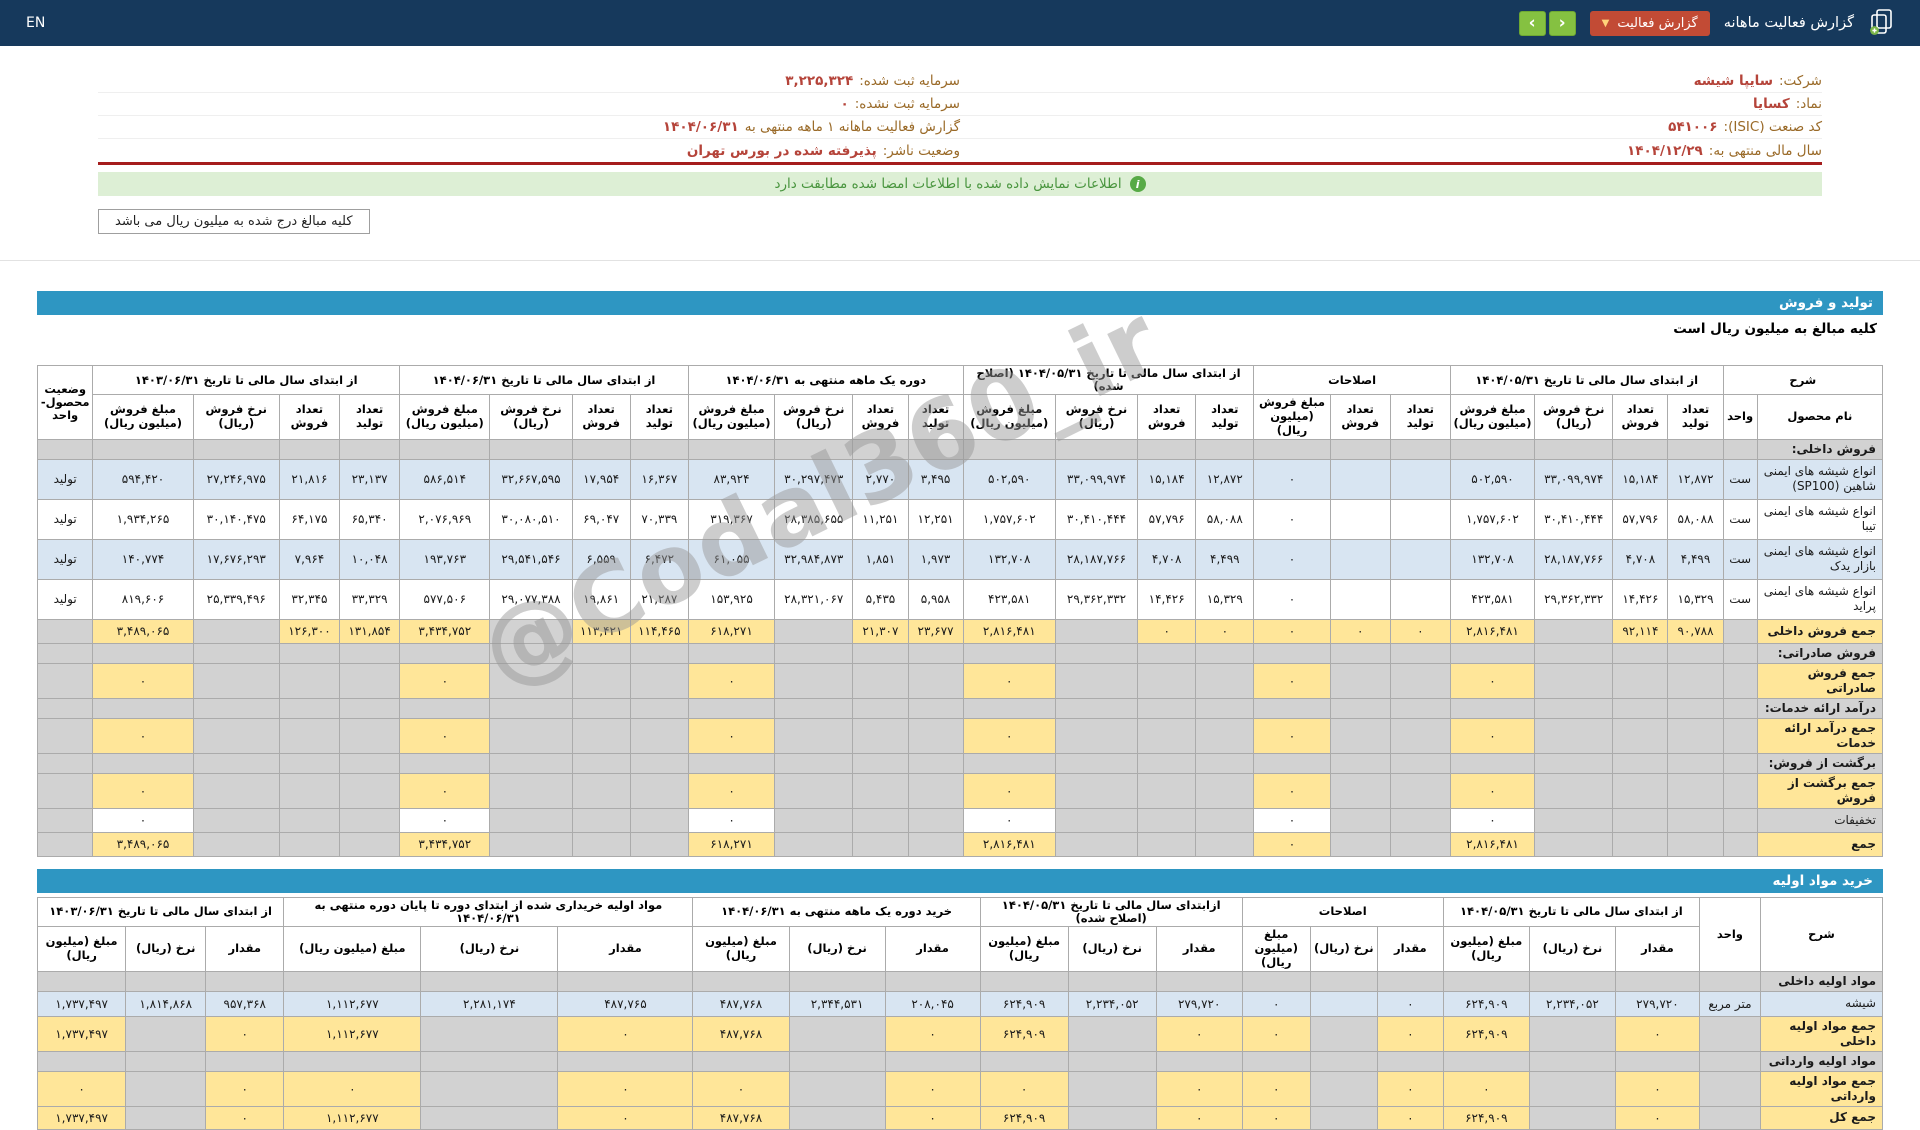  Describe the element at coordinates (65, 653) in the screenshot. I see `status-cell` at that location.